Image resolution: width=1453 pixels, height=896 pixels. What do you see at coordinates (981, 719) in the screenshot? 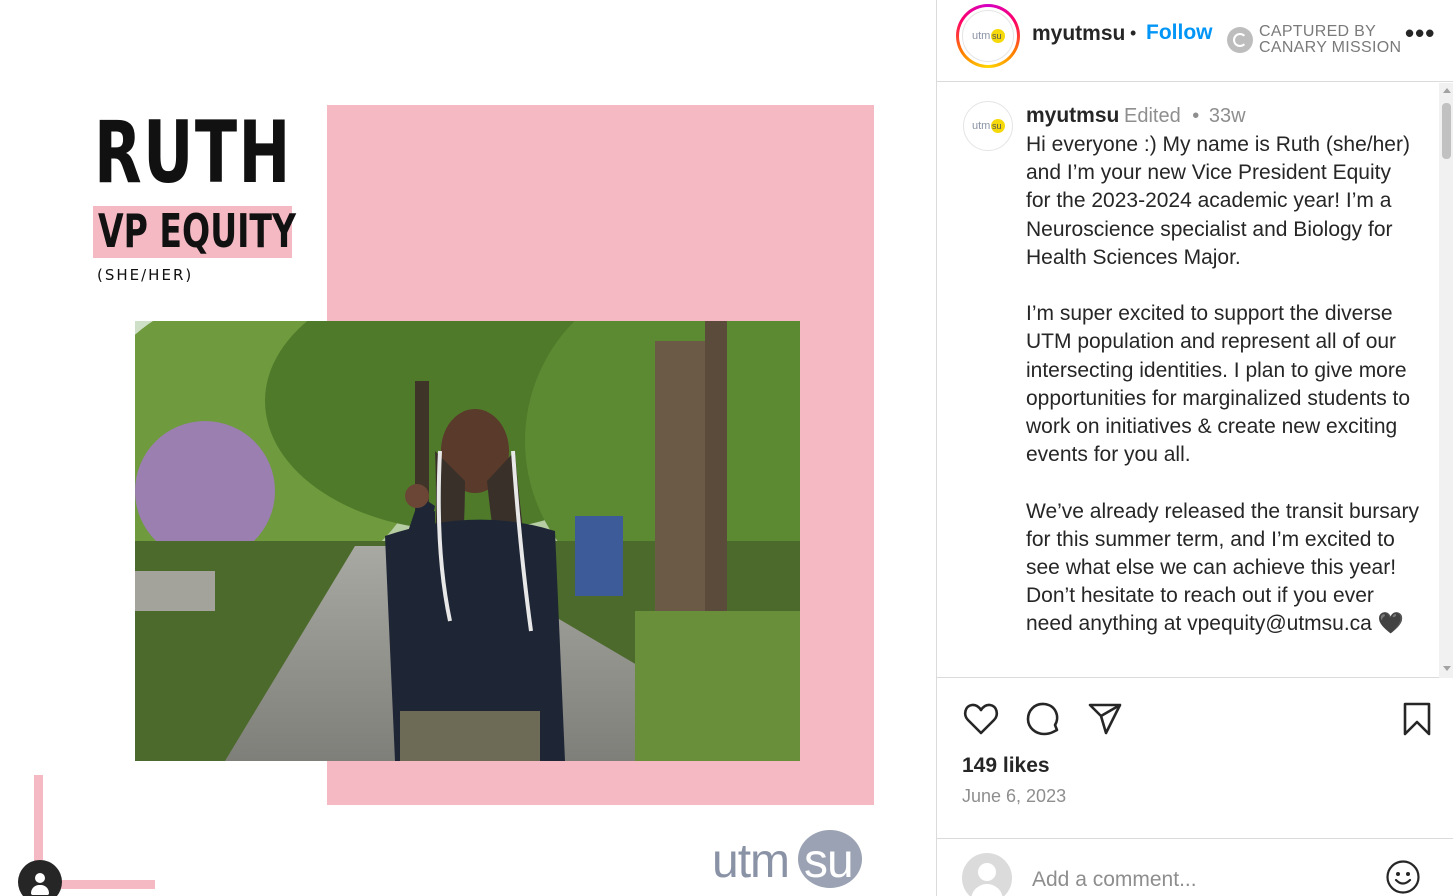
I see `heart-icon` at bounding box center [981, 719].